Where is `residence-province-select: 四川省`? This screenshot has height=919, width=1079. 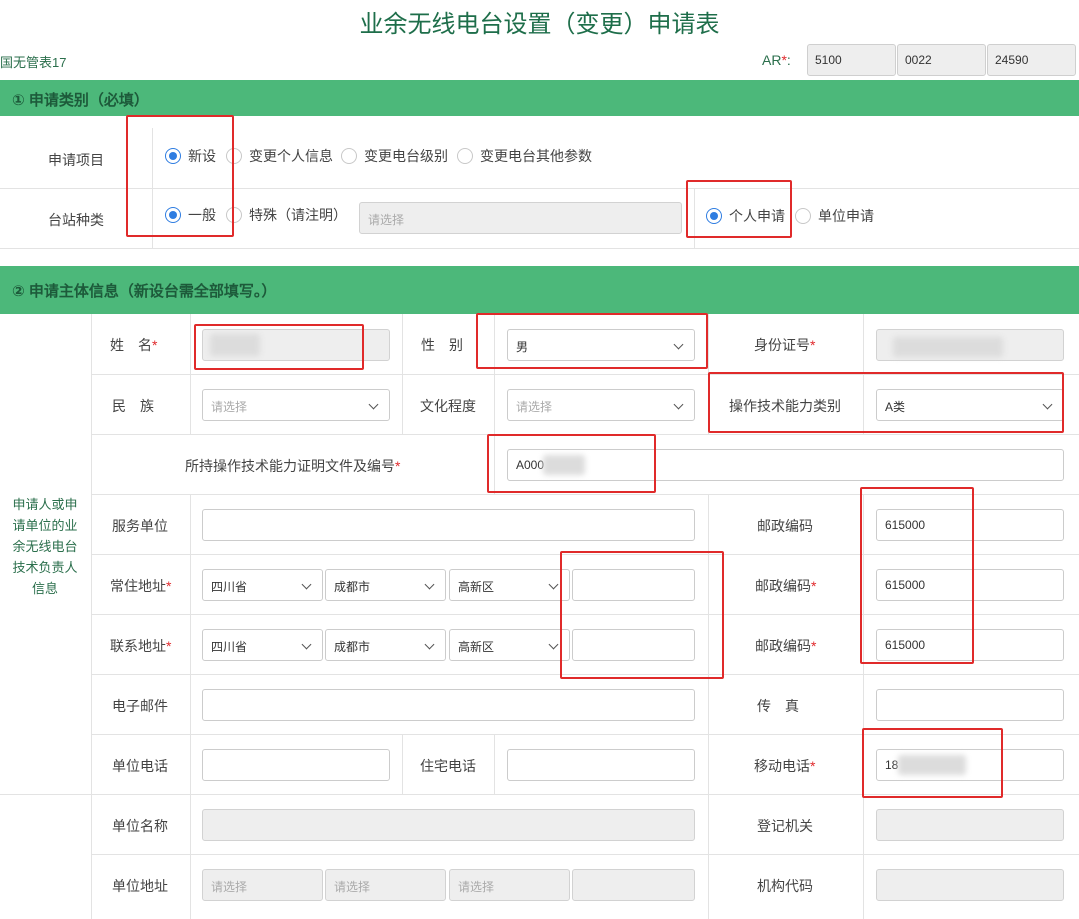
residence-province-select: 四川省 is located at coordinates (262, 585).